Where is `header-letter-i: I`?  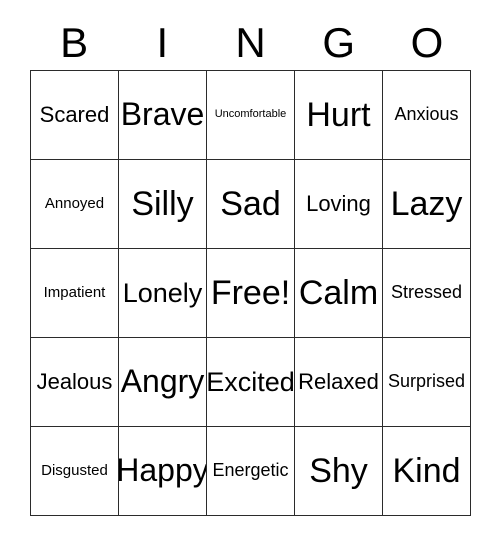
header-letter-i: I is located at coordinates (162, 42).